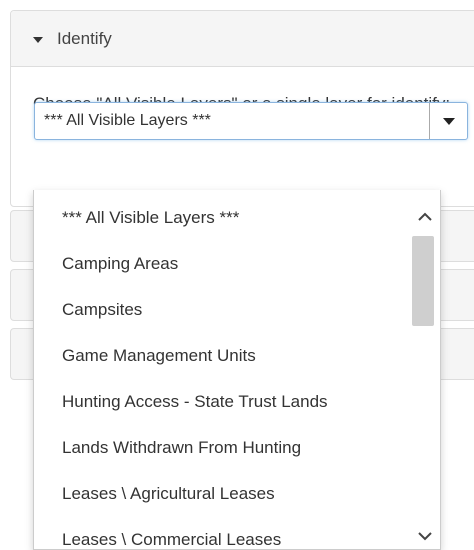 The height and width of the screenshot is (550, 474). What do you see at coordinates (242, 39) in the screenshot?
I see `identify-panel-heading: Identify` at bounding box center [242, 39].